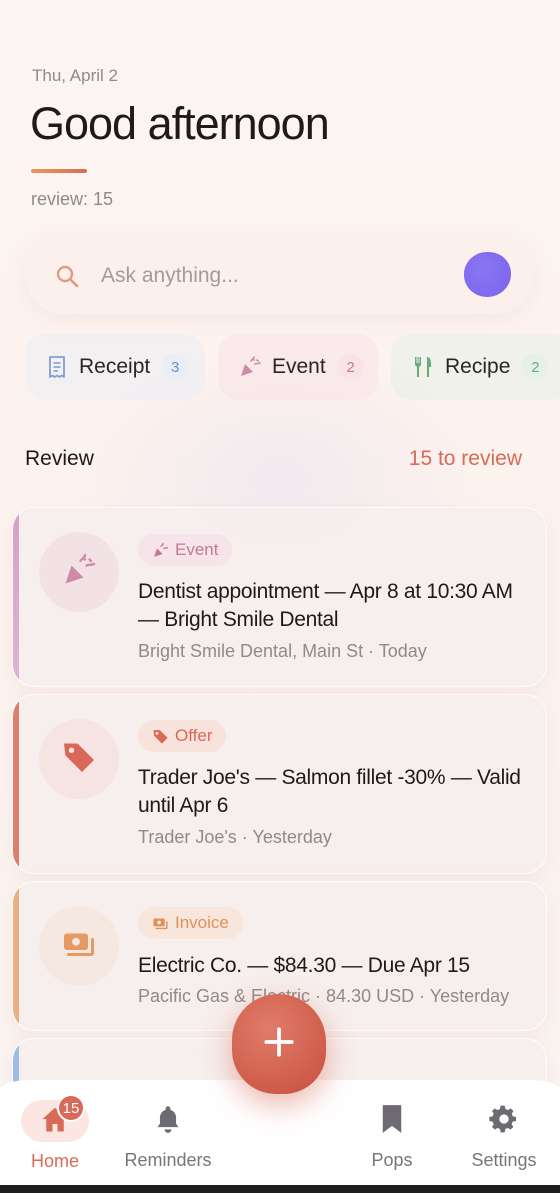 The image size is (560, 1193). Describe the element at coordinates (282, 651) in the screenshot. I see `card-meta: Bright Smile Dental, Main St · Today` at that location.